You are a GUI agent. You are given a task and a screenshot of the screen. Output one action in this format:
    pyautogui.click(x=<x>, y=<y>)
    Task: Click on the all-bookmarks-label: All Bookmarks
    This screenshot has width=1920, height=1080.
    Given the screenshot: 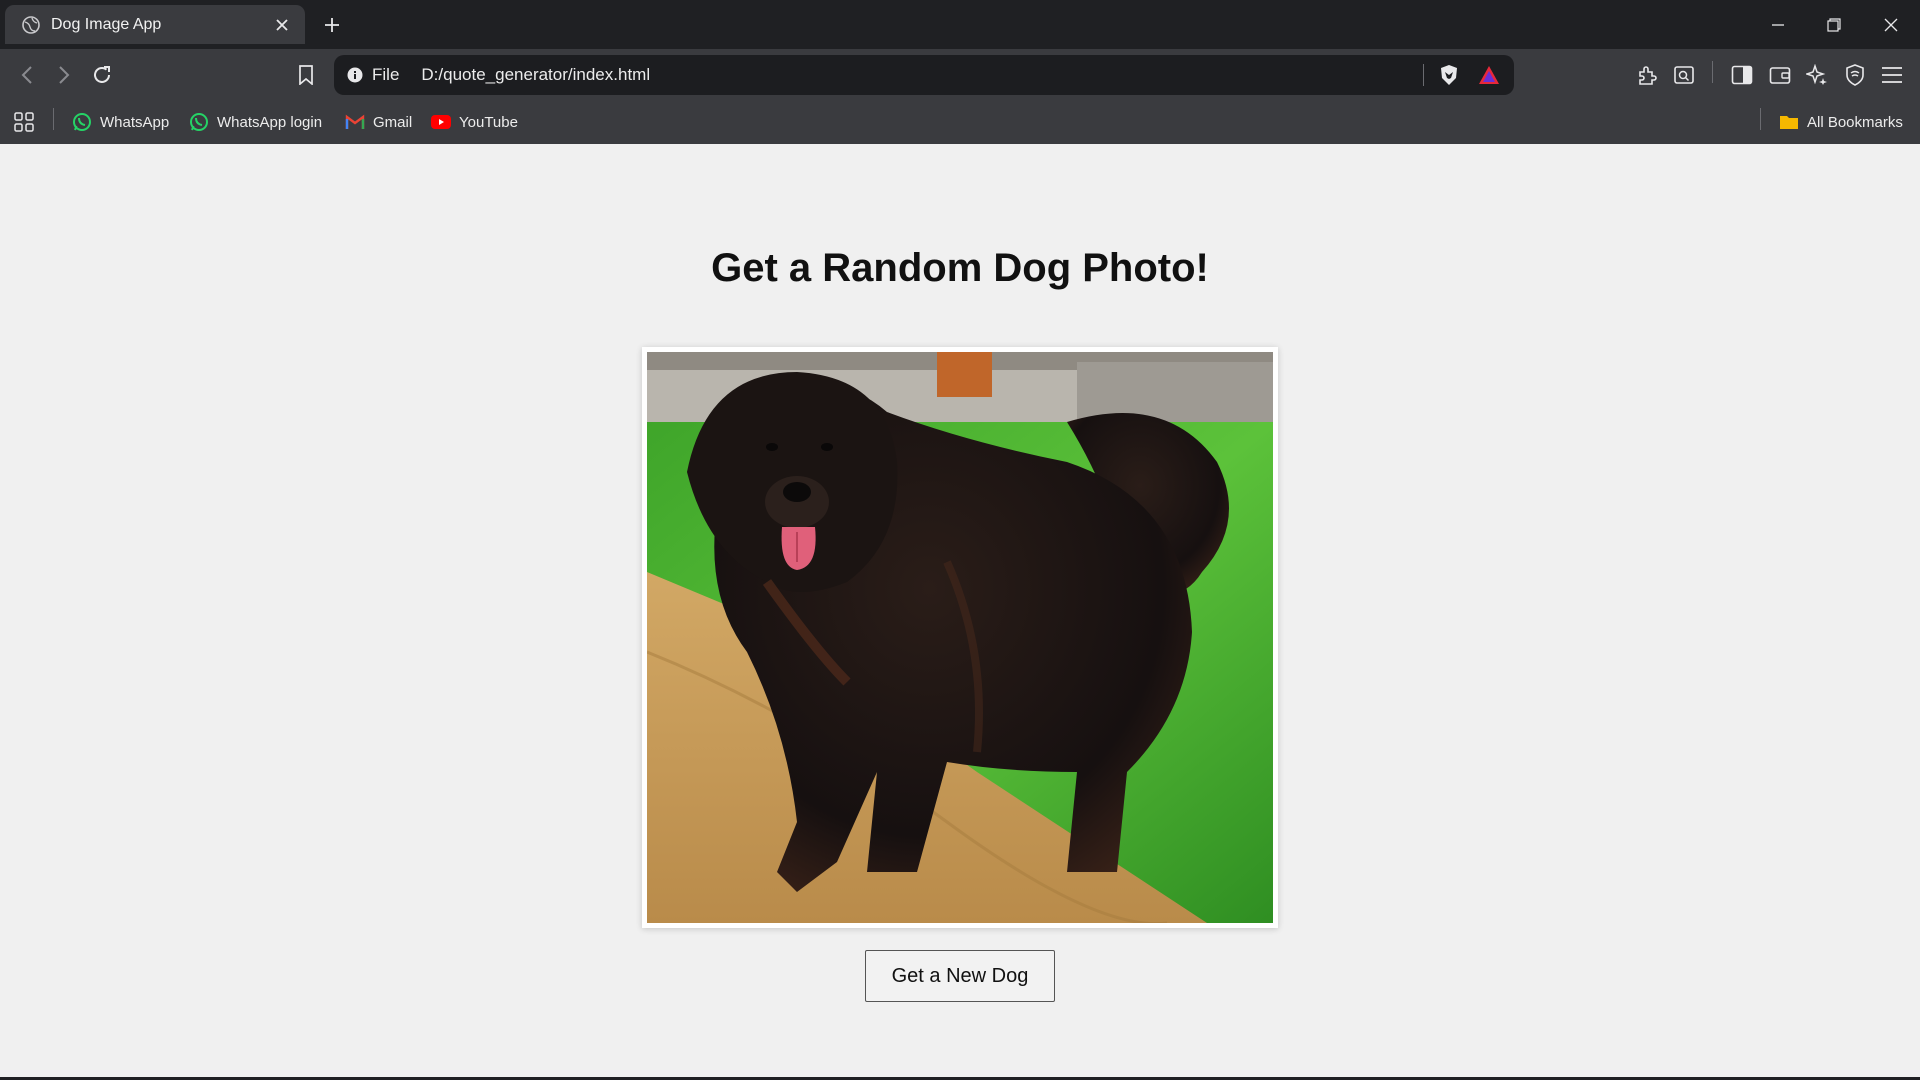 What is the action you would take?
    pyautogui.click(x=1855, y=122)
    